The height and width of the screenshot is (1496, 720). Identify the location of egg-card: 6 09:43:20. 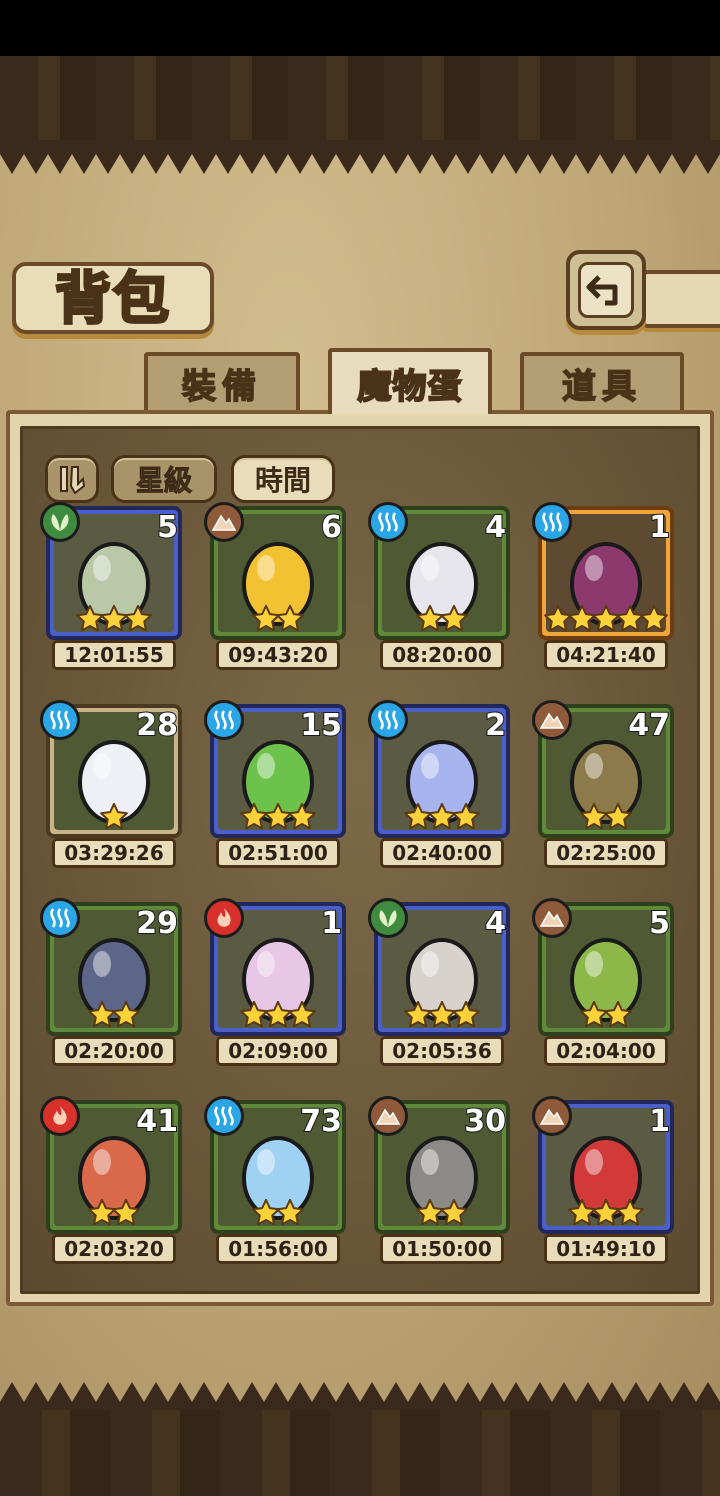
(275, 589).